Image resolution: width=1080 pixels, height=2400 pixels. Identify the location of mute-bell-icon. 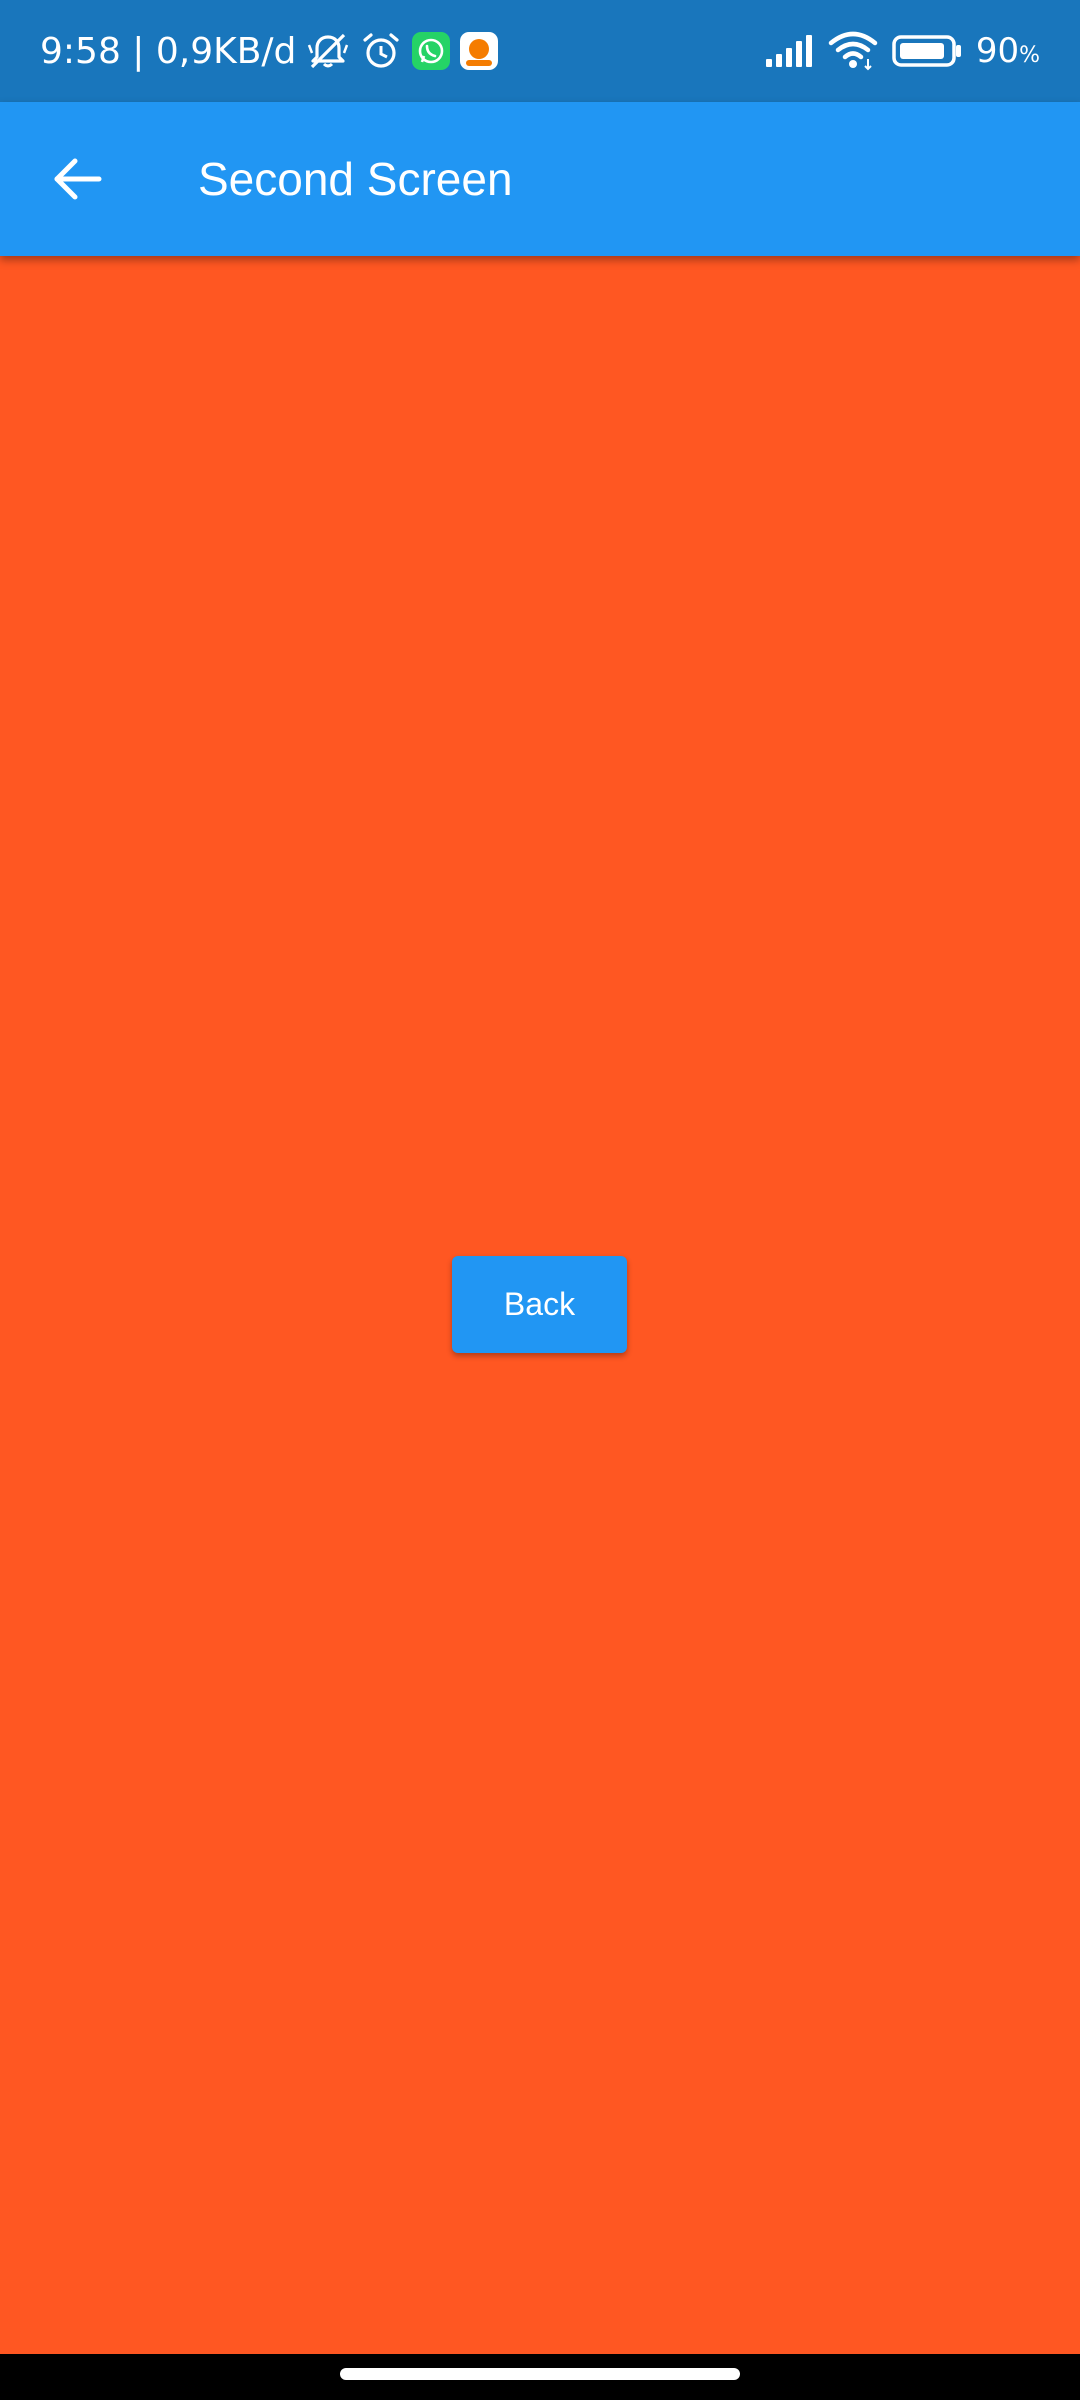
(328, 51).